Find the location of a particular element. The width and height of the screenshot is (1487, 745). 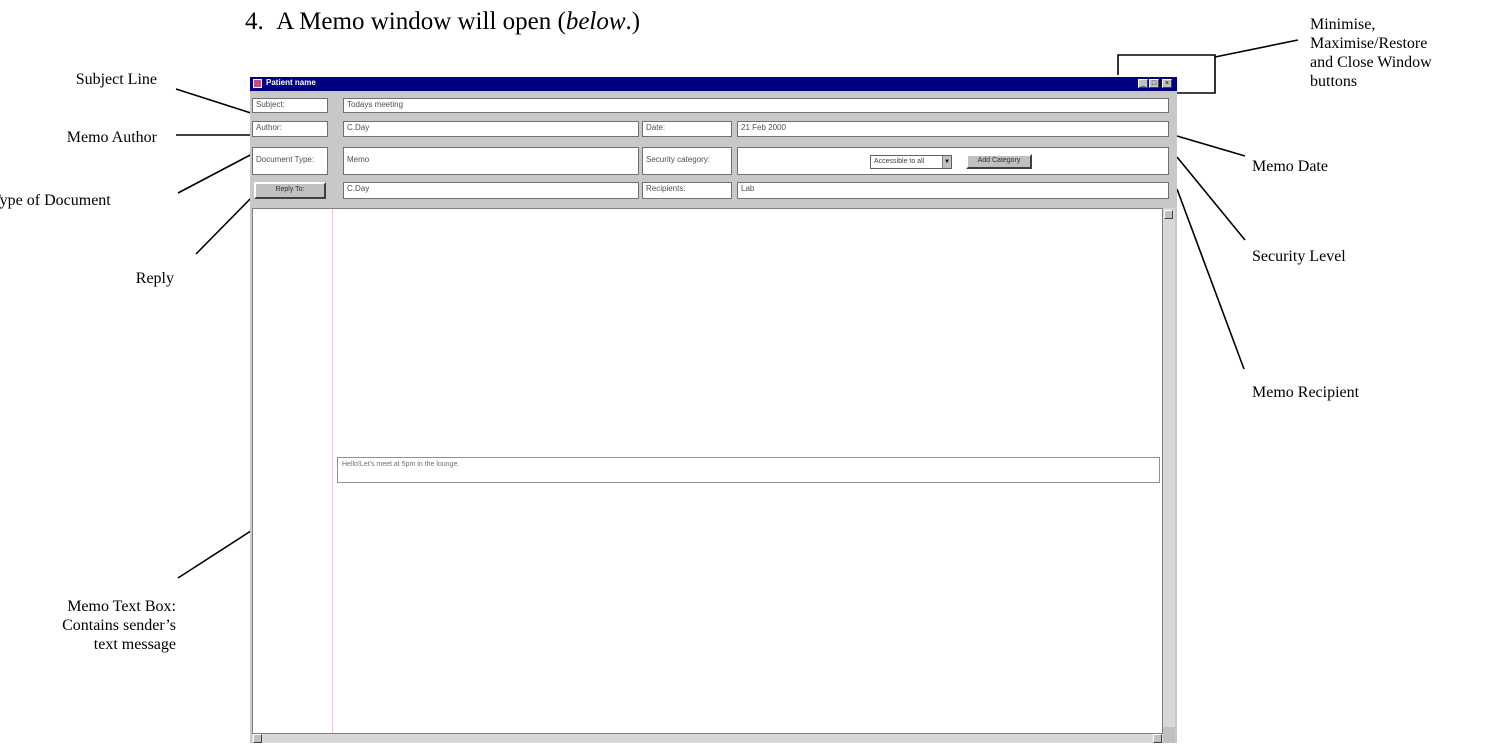

leader-memo-recipient is located at coordinates (1210, 279).